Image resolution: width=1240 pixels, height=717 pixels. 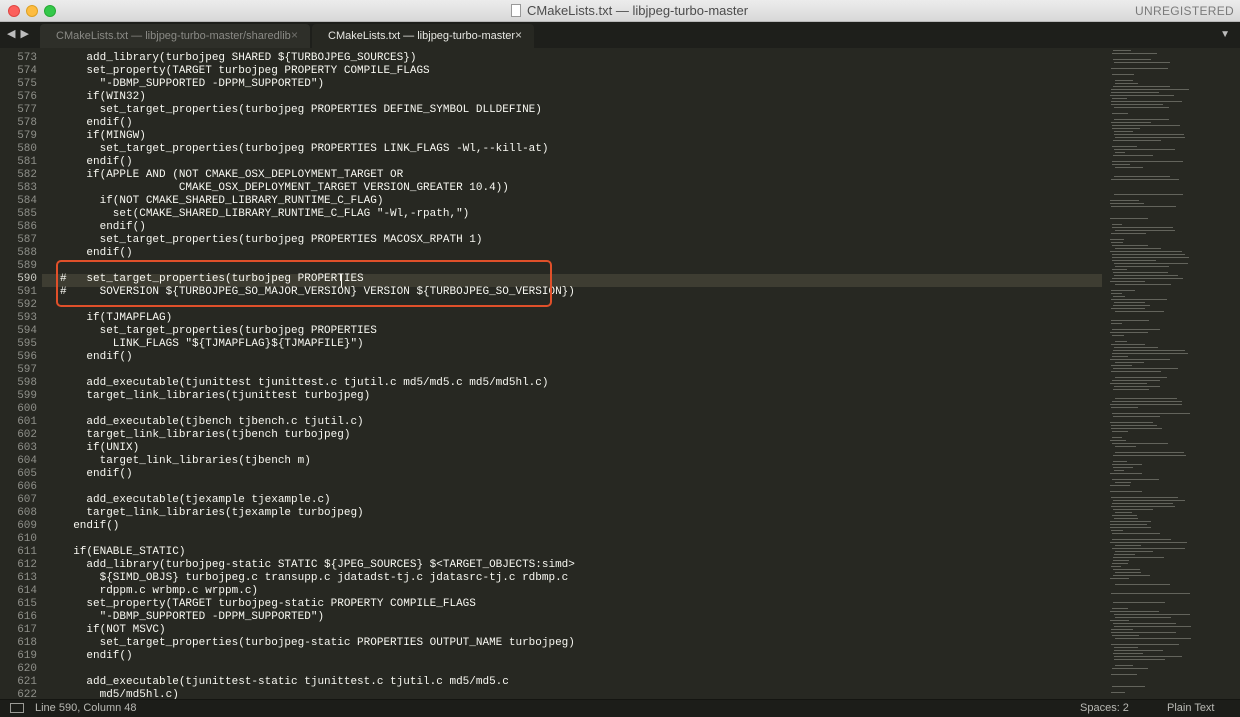 What do you see at coordinates (1191, 708) in the screenshot?
I see `syntax-selector: Plain Text` at bounding box center [1191, 708].